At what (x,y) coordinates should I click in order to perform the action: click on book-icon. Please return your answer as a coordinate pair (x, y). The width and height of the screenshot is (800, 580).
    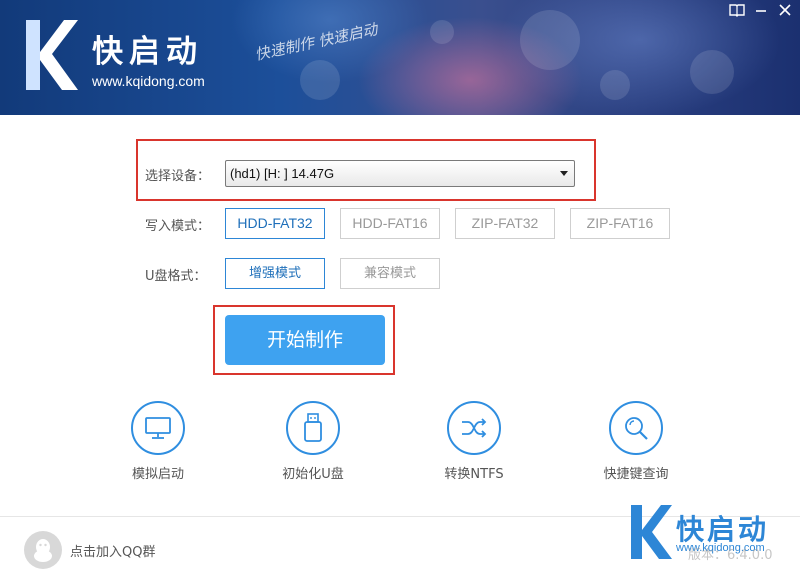
    Looking at the image, I should click on (737, 12).